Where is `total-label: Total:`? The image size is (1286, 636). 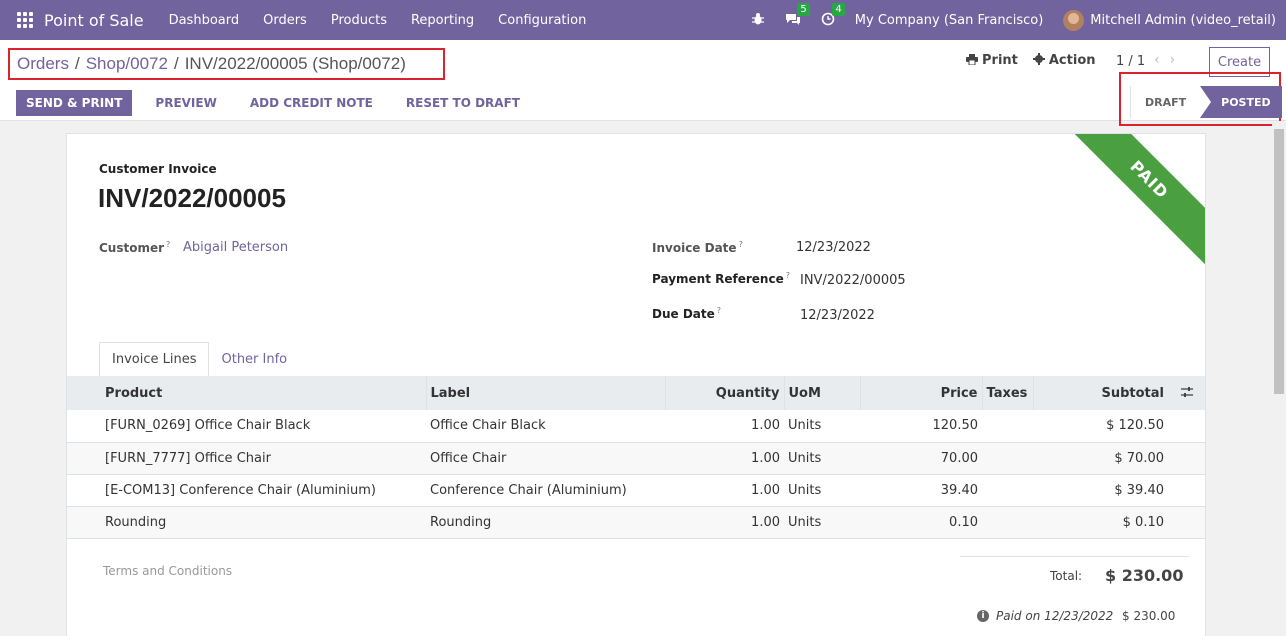 total-label: Total: is located at coordinates (1066, 576).